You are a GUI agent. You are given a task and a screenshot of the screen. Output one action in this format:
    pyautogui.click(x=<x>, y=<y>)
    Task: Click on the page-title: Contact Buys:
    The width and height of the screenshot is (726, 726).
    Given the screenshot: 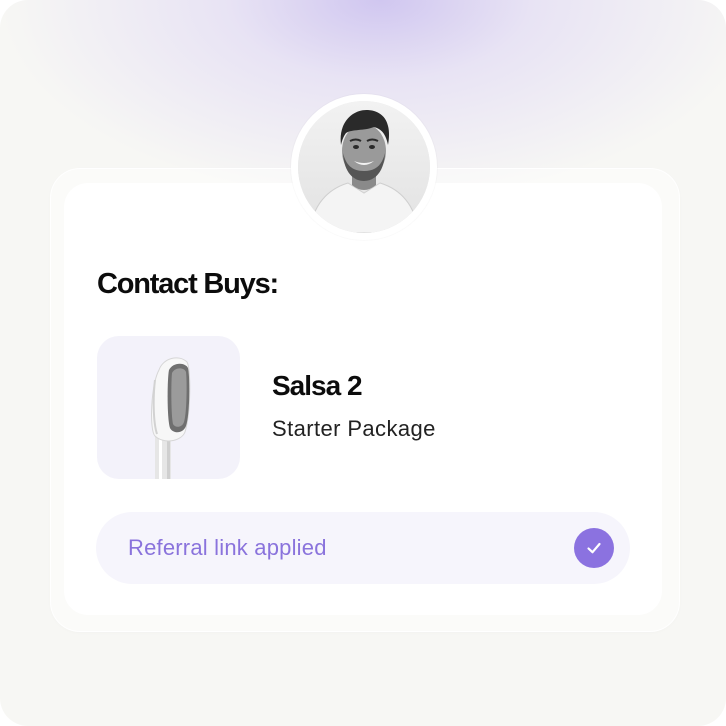 What is the action you would take?
    pyautogui.click(x=188, y=284)
    